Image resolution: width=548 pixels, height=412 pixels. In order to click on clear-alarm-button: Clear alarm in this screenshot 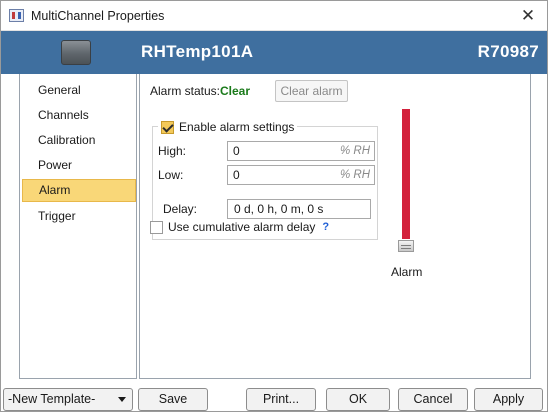, I will do `click(311, 91)`.